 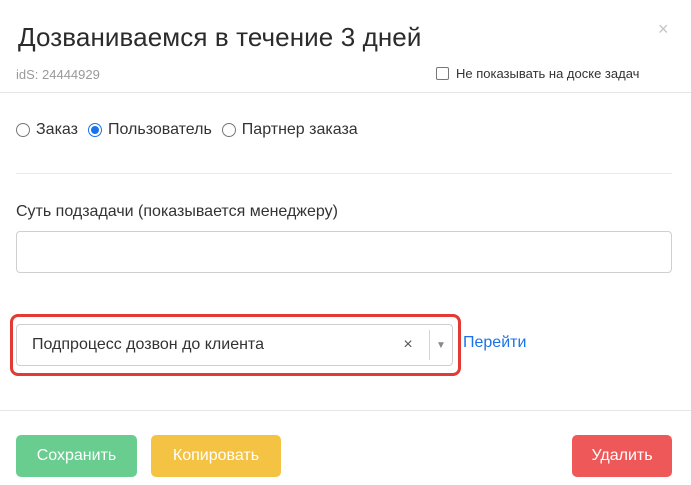 I want to click on task-id: idS: 24444929, so click(x=58, y=74).